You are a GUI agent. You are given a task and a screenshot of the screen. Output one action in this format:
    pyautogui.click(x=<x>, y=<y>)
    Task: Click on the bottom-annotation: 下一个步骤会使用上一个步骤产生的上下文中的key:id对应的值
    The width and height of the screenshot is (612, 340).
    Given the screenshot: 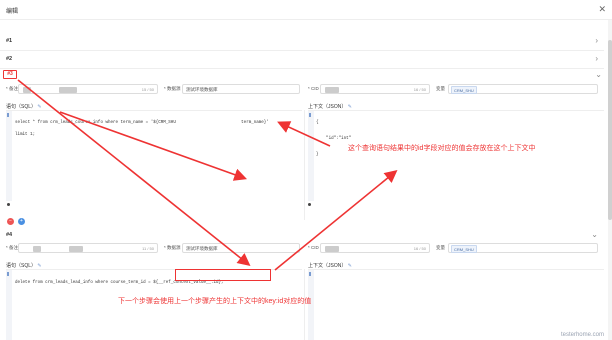 What is the action you would take?
    pyautogui.click(x=215, y=301)
    